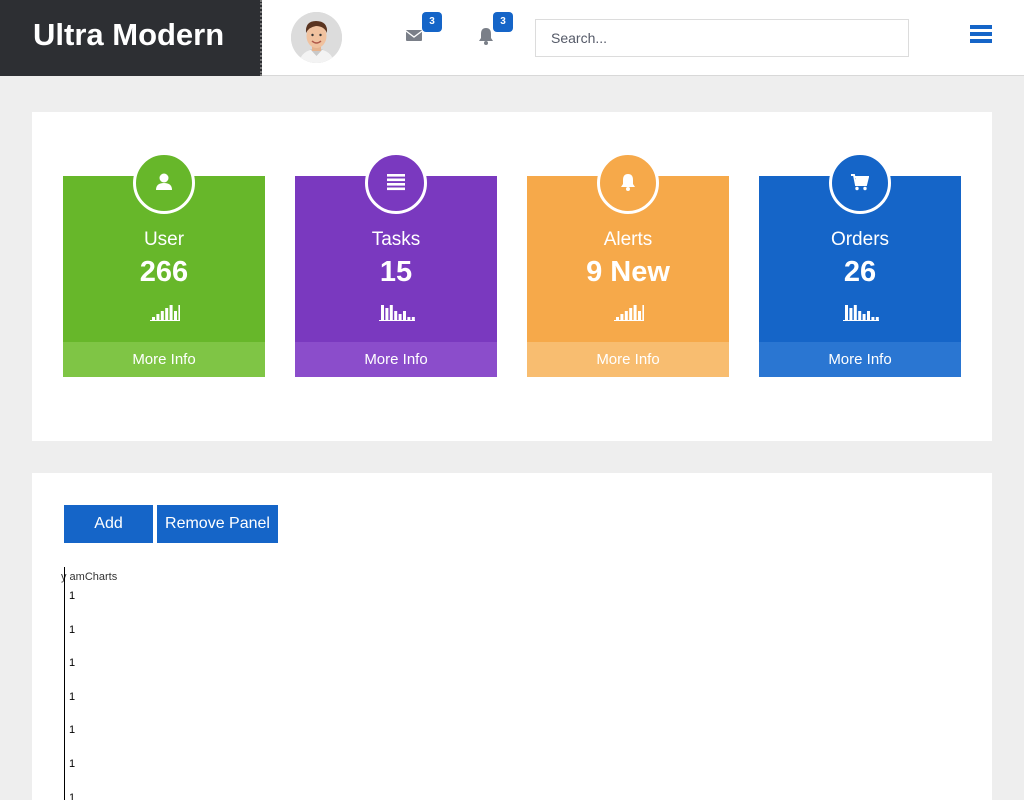  Describe the element at coordinates (396, 239) in the screenshot. I see `stat-label: Tasks` at that location.